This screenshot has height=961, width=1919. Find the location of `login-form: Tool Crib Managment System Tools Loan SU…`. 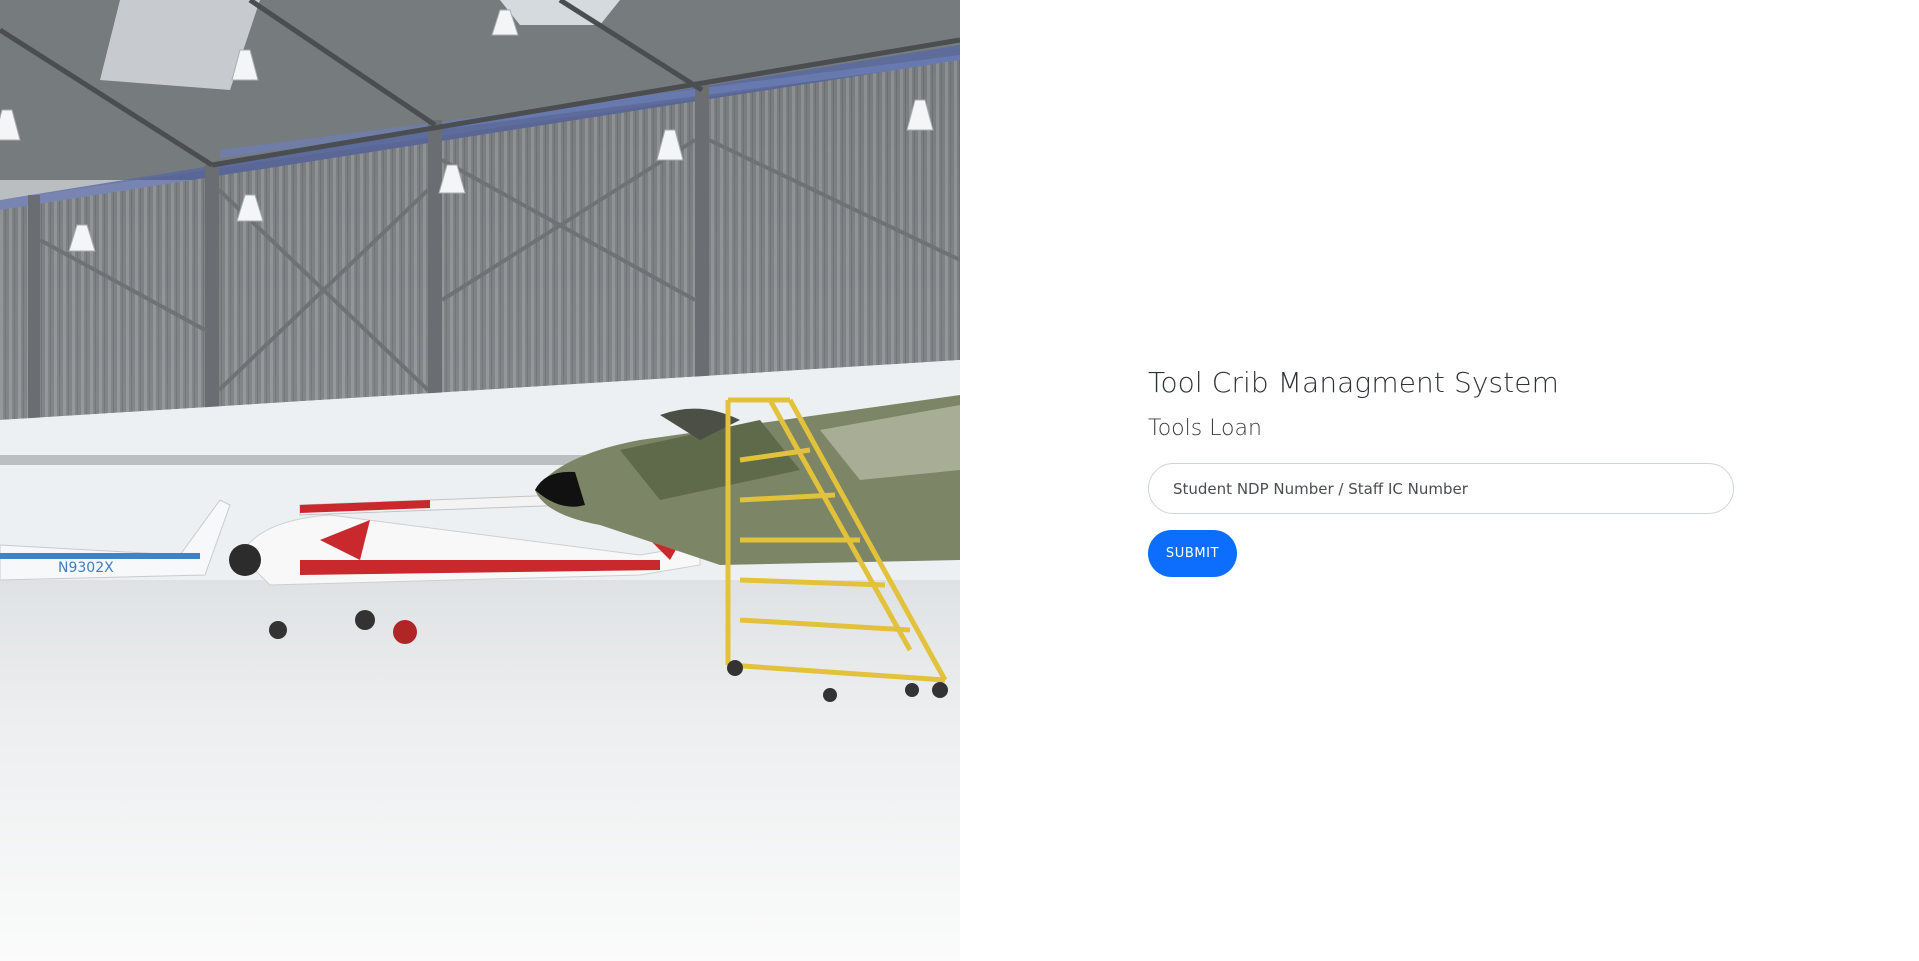

login-form: Tool Crib Managment System Tools Loan SU… is located at coordinates (1441, 470).